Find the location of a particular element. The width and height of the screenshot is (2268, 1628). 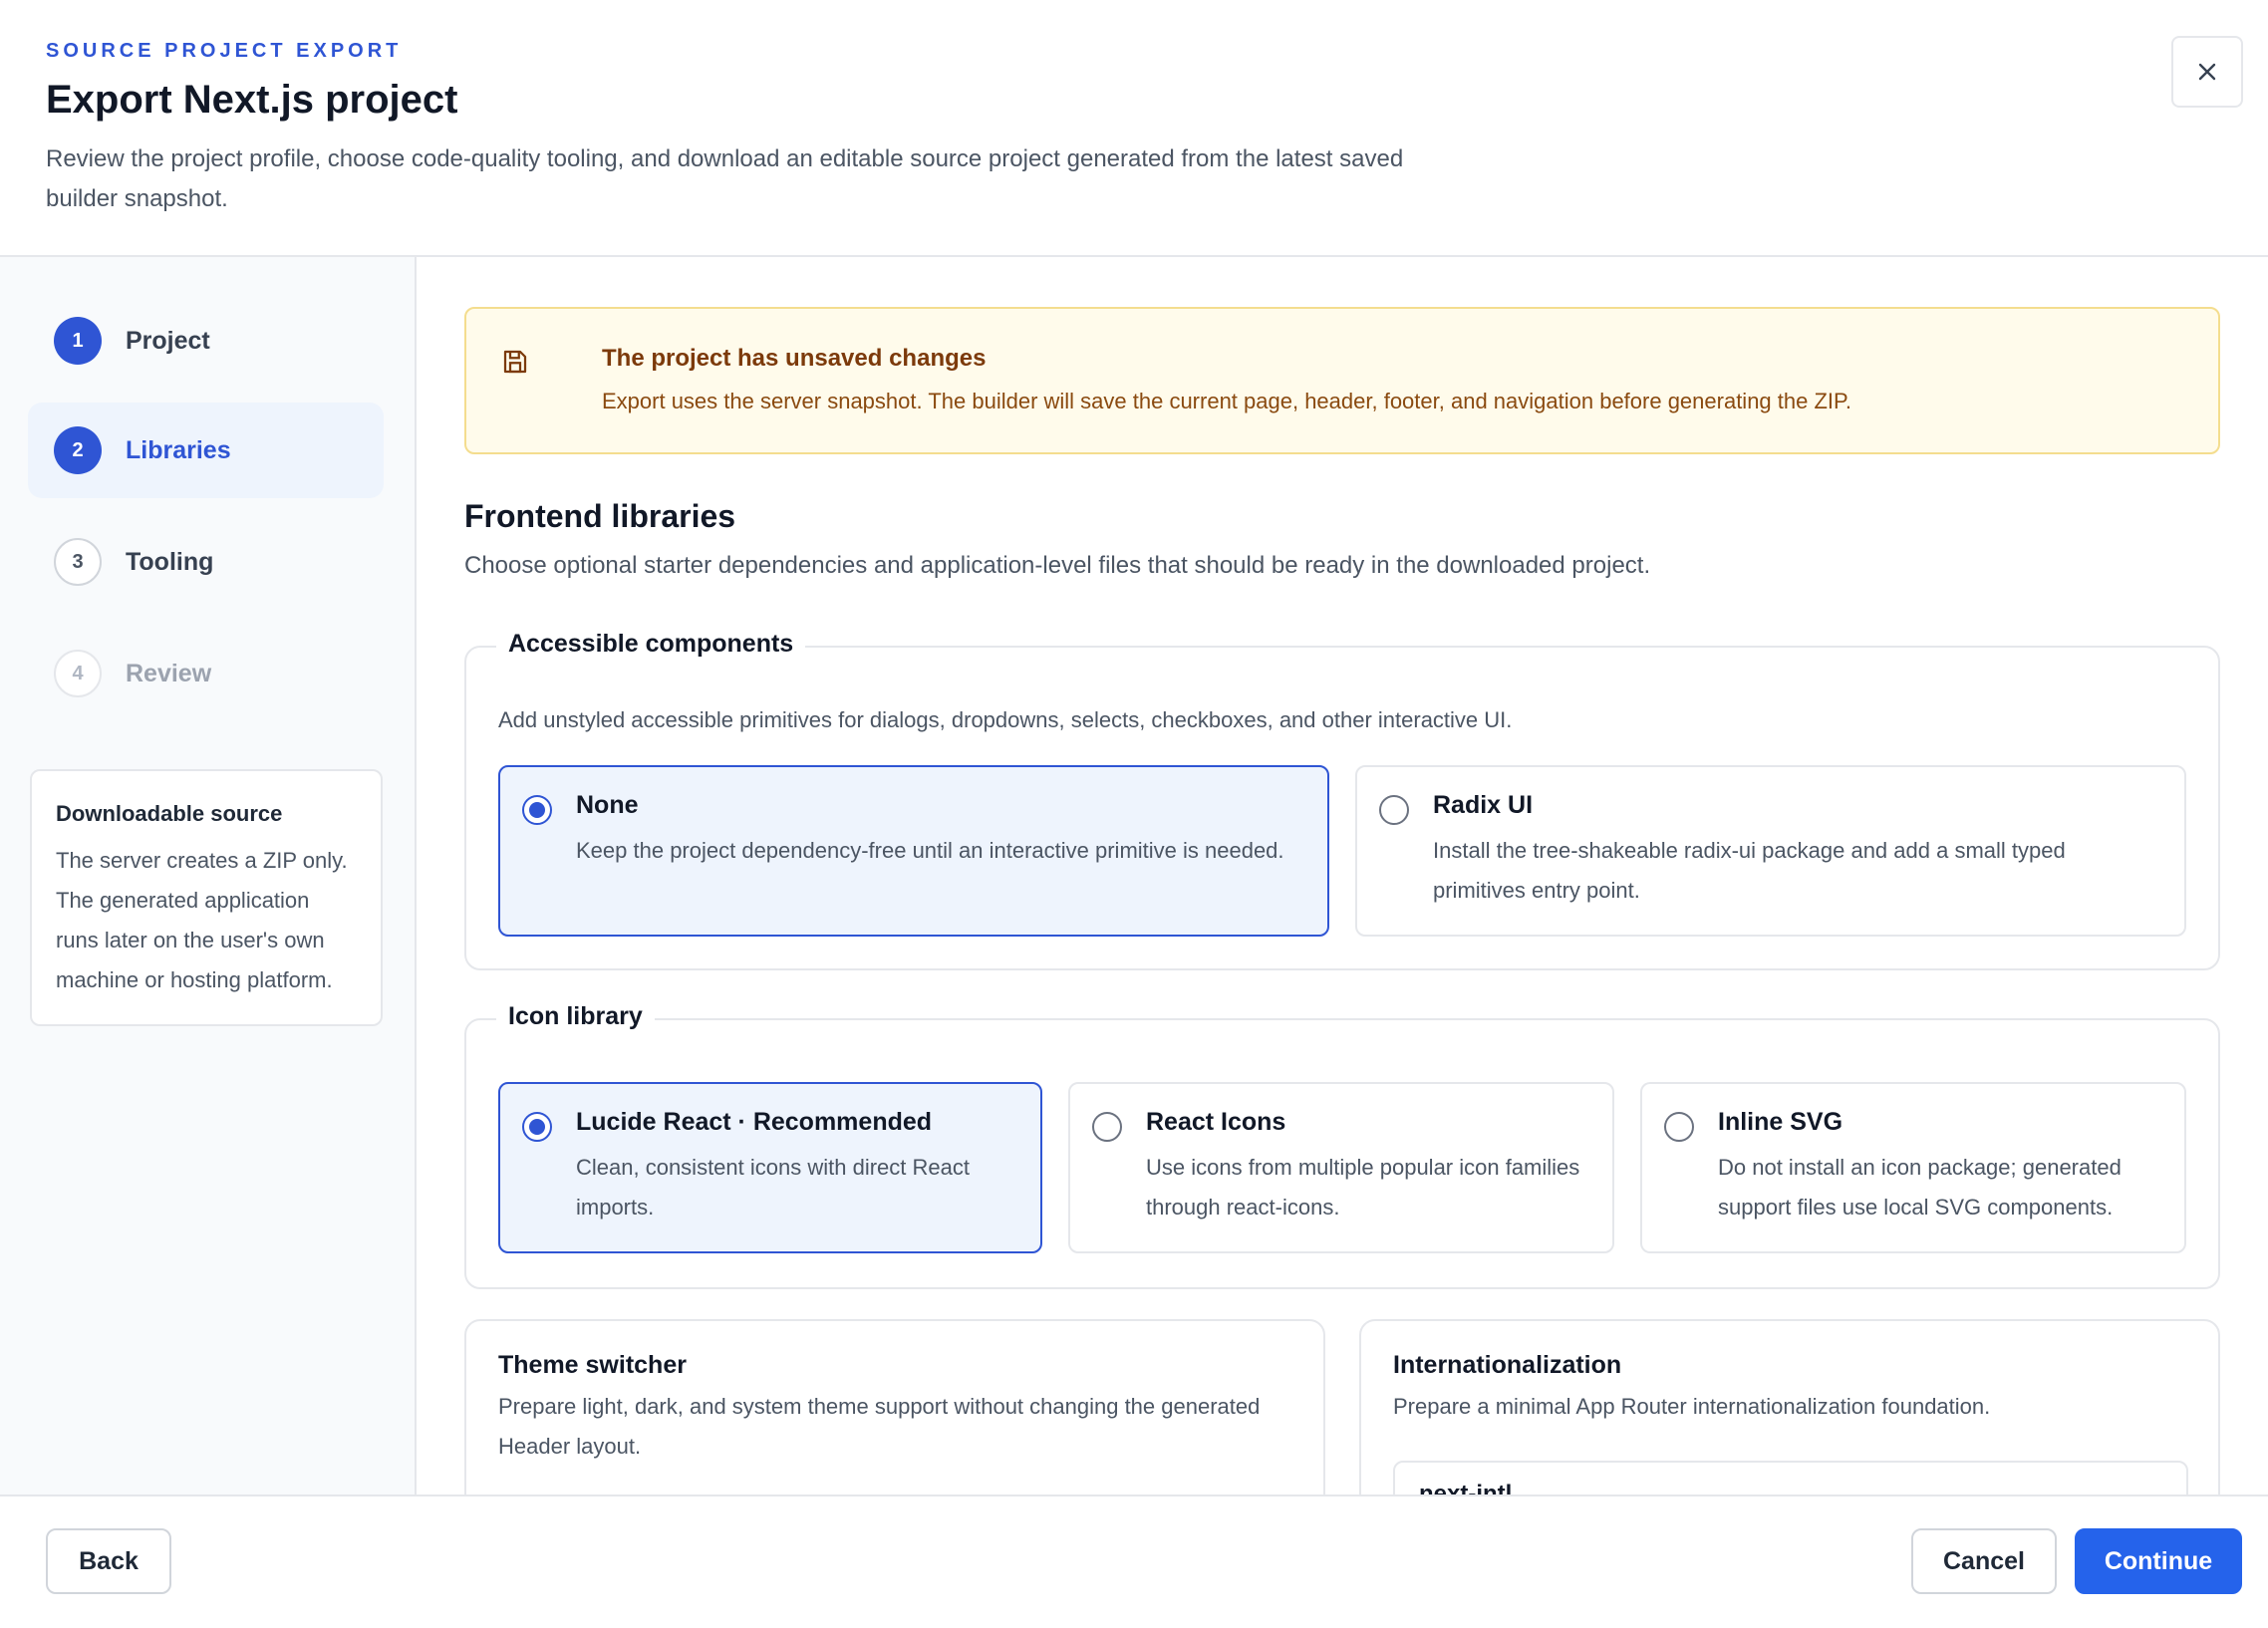

continue-button: Continue is located at coordinates (2158, 1561).